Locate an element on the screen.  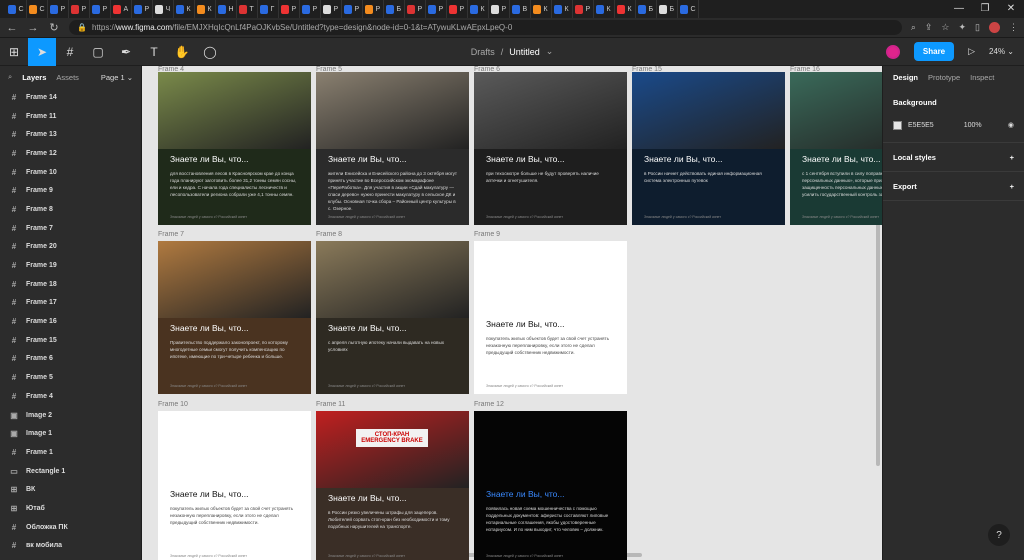
tab-layers: Layers is located at coordinates (34, 77).